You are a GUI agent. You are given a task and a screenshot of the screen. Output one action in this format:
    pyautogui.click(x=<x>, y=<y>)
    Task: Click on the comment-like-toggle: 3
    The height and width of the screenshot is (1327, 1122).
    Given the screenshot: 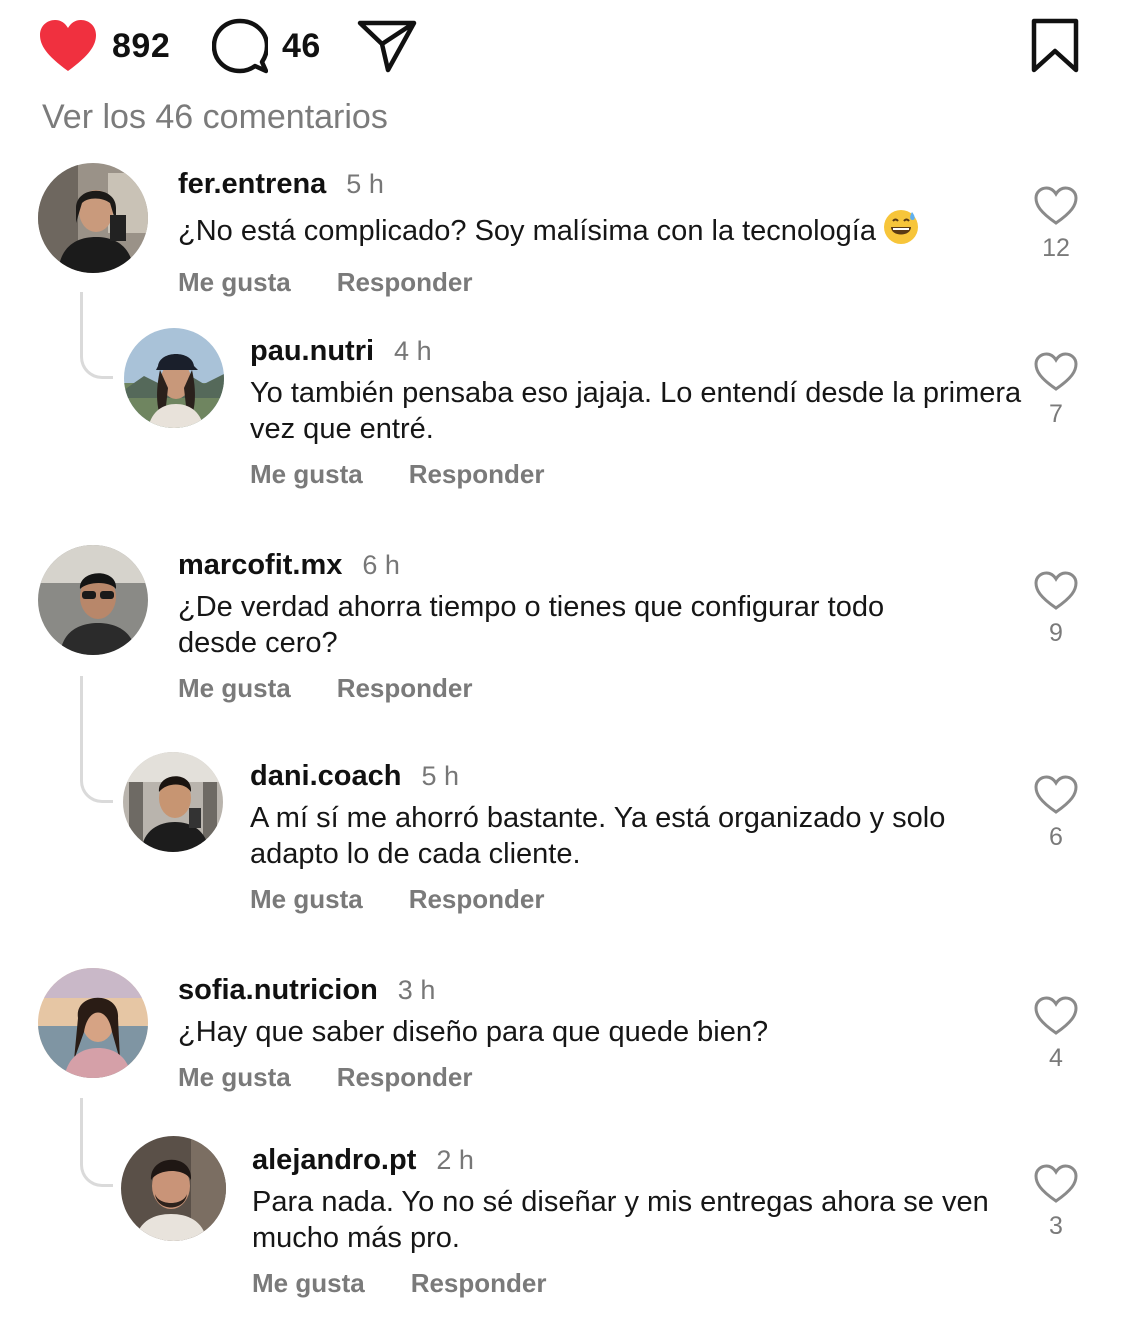 What is the action you would take?
    pyautogui.click(x=1056, y=1202)
    